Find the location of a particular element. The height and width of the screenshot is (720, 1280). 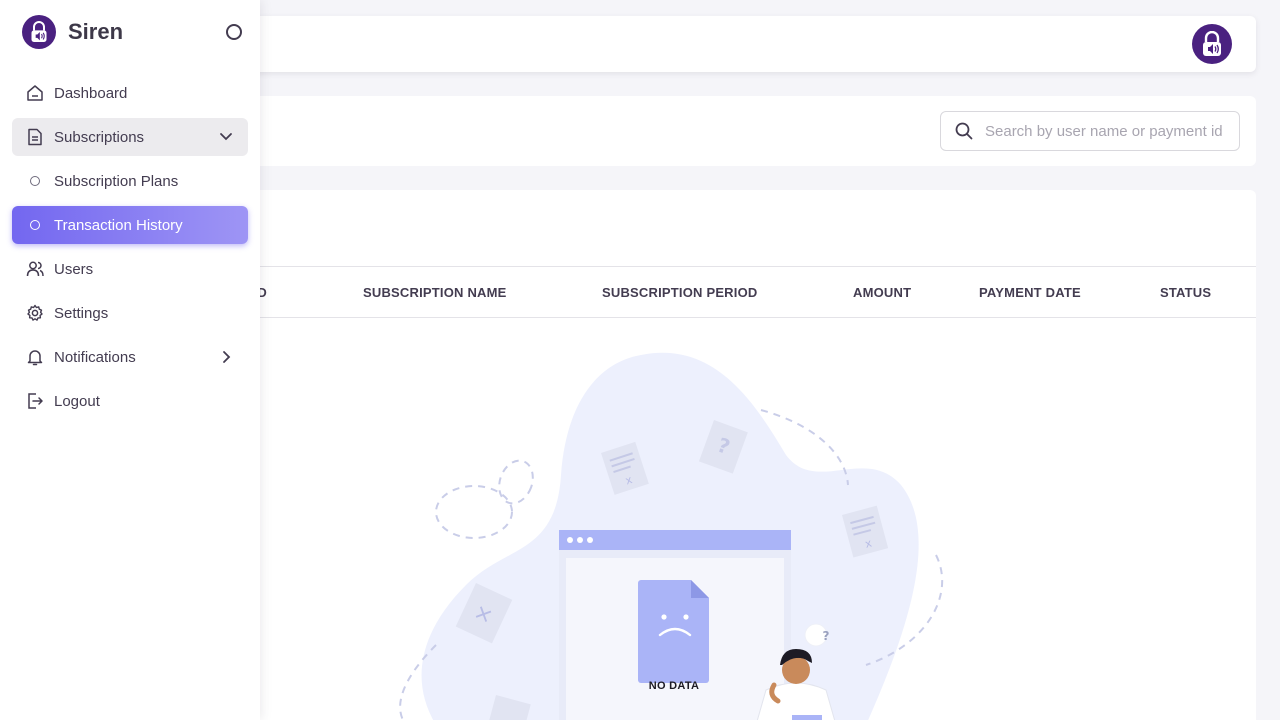

document-icon is located at coordinates (35, 137).